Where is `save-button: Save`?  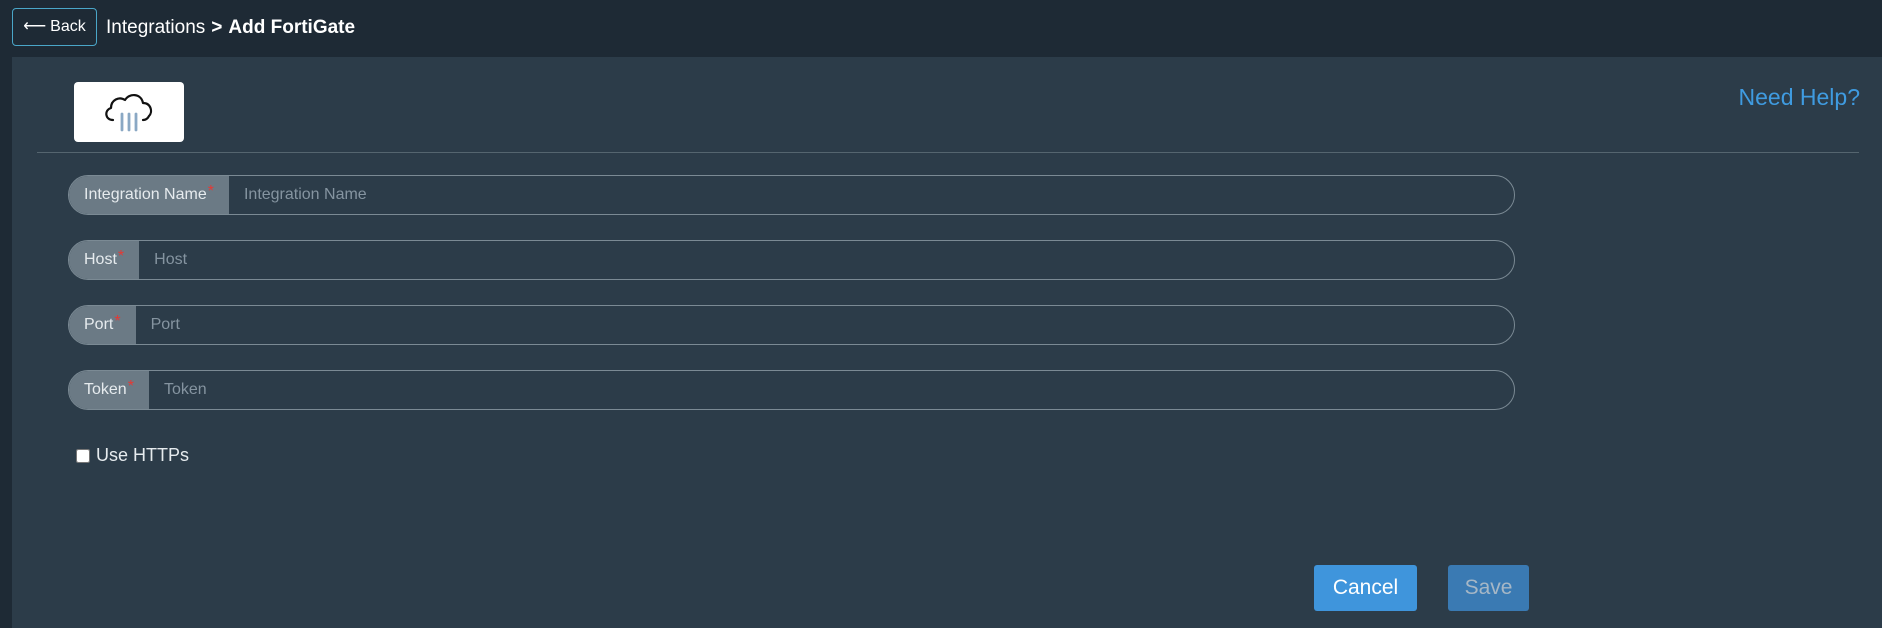 save-button: Save is located at coordinates (1488, 588).